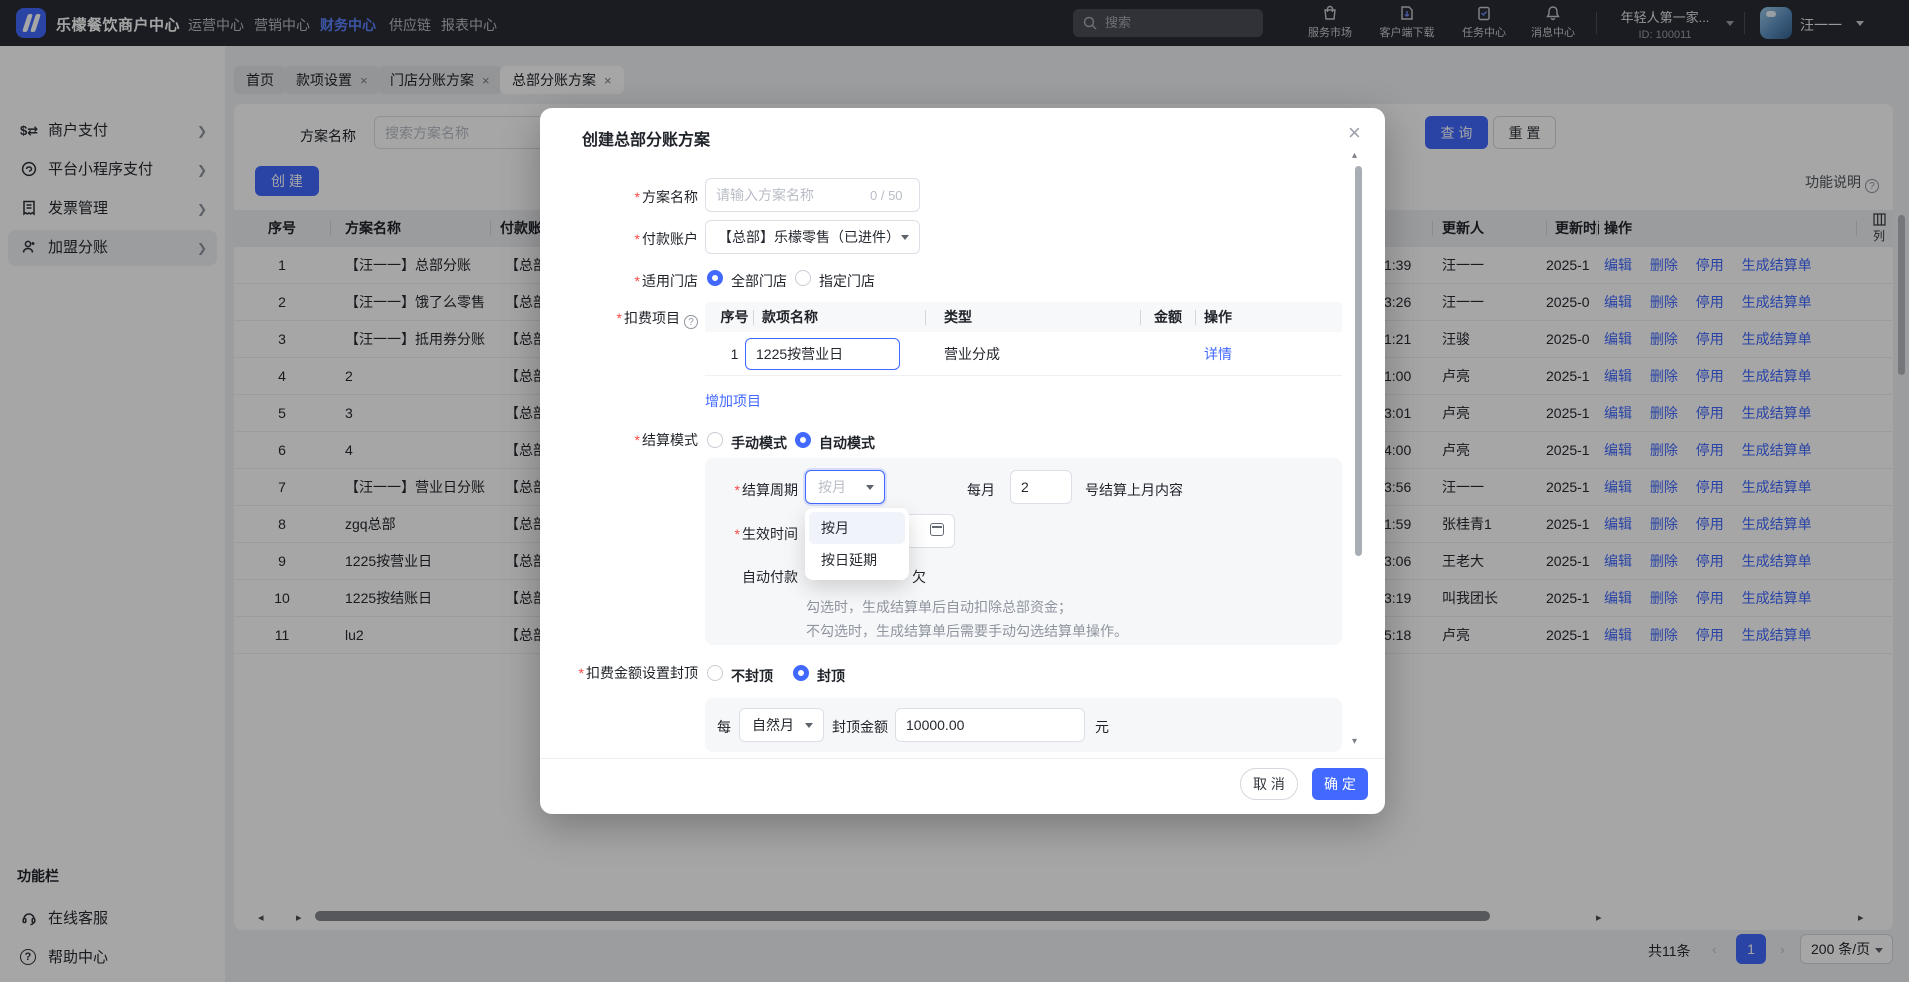  What do you see at coordinates (803, 440) in the screenshot?
I see `radio-auto-mode` at bounding box center [803, 440].